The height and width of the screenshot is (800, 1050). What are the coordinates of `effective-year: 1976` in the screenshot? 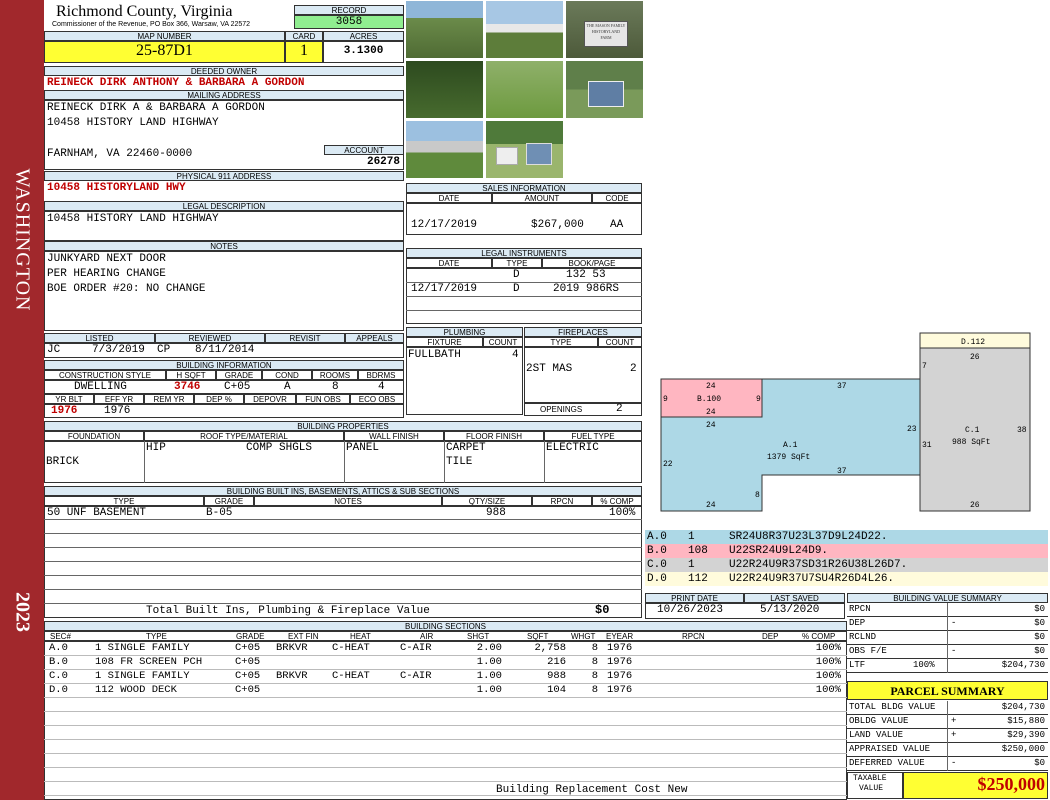 It's located at (117, 411).